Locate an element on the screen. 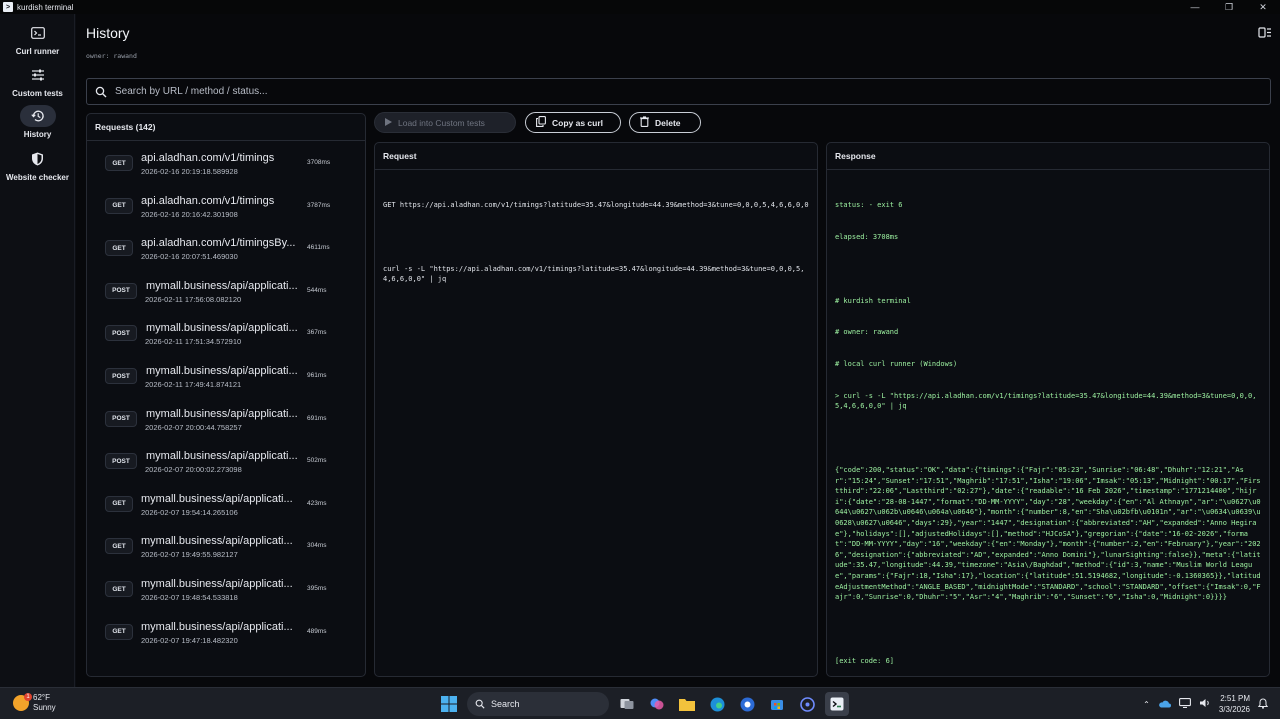 The width and height of the screenshot is (1280, 719). request-timestamp: 2026-02-16 20:07:51.469030 is located at coordinates (189, 257).